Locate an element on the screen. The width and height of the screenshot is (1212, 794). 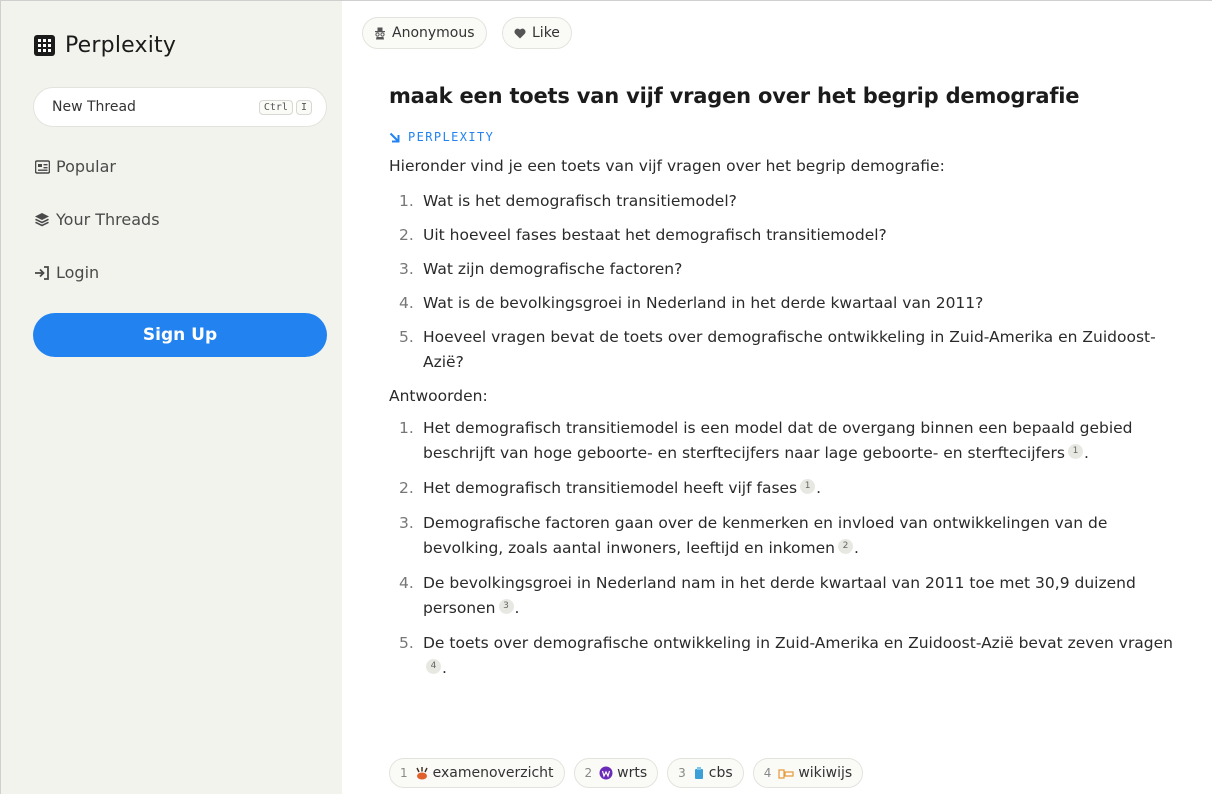
sign-up-button: Sign Up is located at coordinates (180, 335).